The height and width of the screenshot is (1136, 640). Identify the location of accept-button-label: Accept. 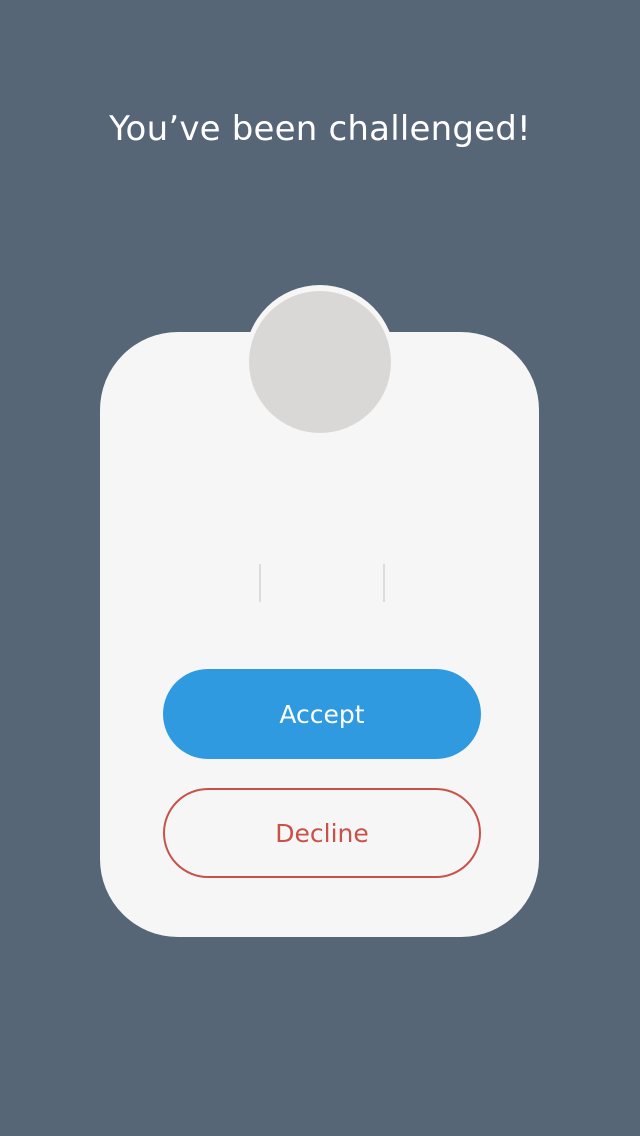
(322, 714).